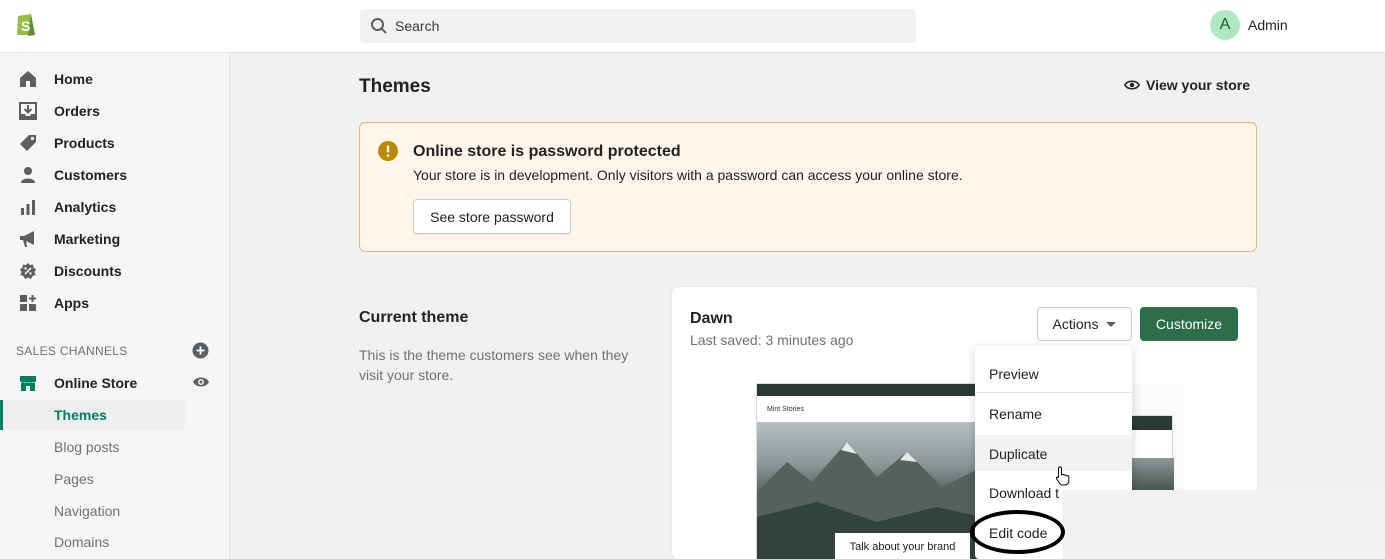 This screenshot has width=1385, height=559. I want to click on sidebar-item-analytics: Analytics, so click(67, 207).